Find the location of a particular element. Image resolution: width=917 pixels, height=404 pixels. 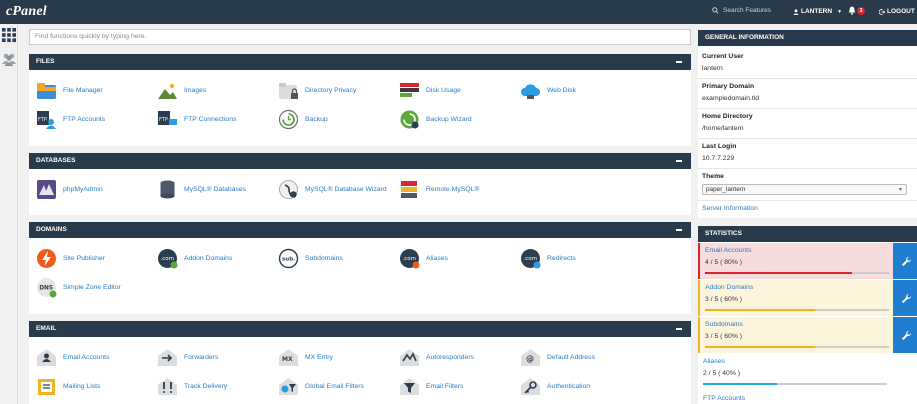

databases-title: DATABASES is located at coordinates (56, 160).